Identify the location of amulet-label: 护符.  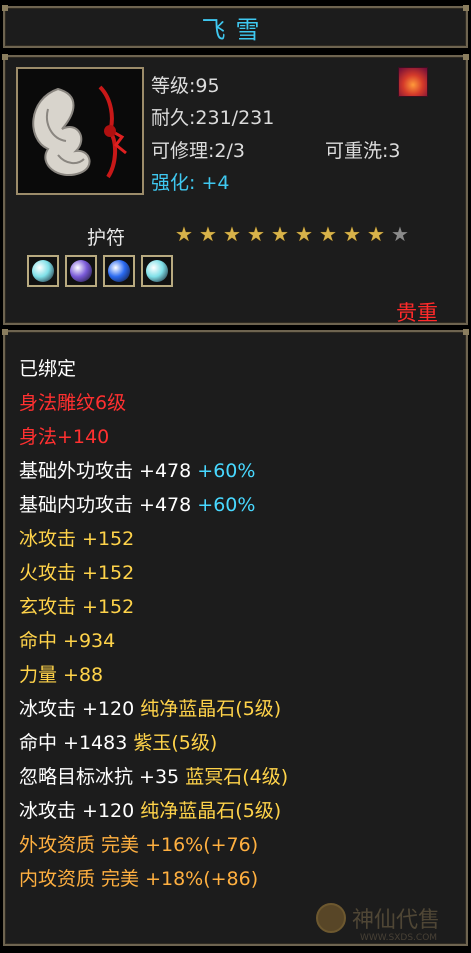
(106, 238).